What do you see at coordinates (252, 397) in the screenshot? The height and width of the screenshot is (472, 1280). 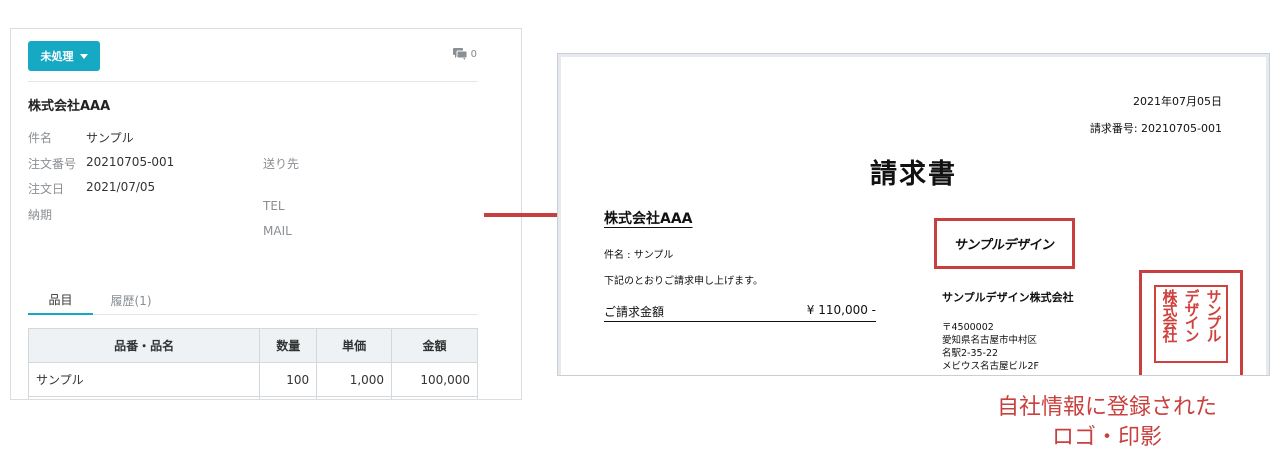 I see `table-row` at bounding box center [252, 397].